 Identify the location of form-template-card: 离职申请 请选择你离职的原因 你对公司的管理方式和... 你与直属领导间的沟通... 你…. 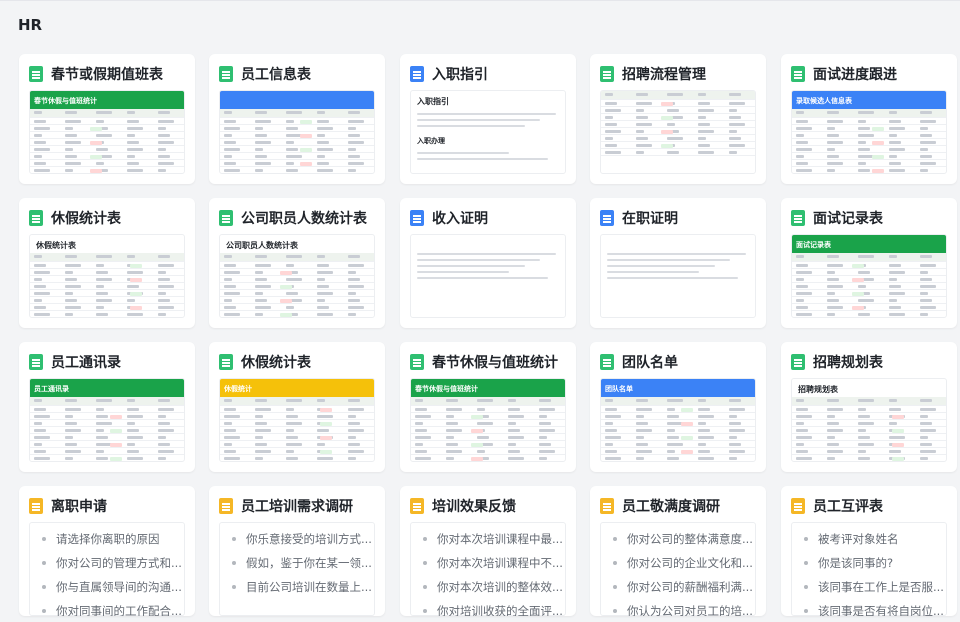
(107, 551).